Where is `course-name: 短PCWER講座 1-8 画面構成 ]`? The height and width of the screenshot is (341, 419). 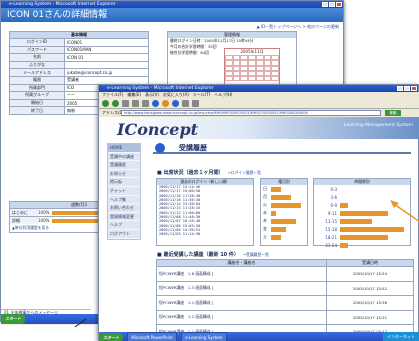 course-name: 短PCWER講座 1-8 画面構成 ] is located at coordinates (241, 274).